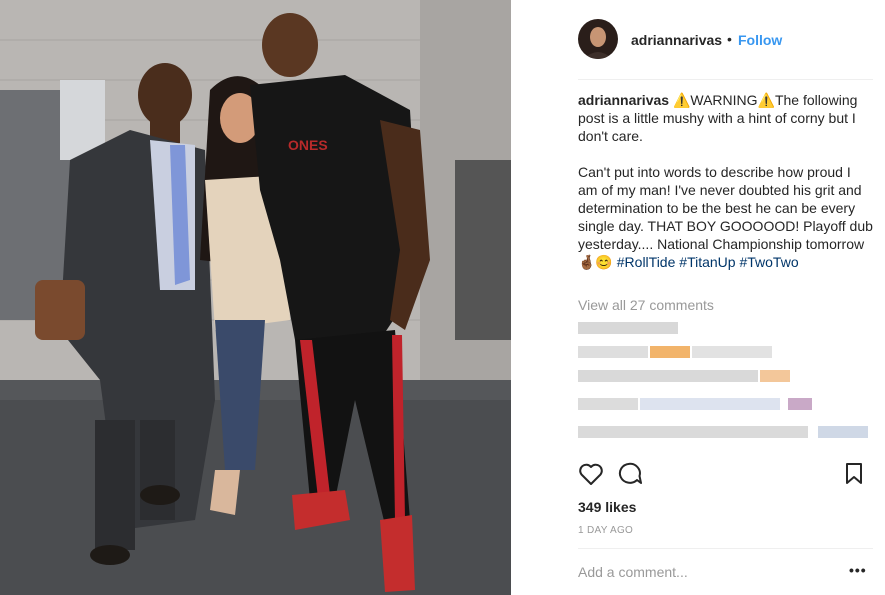 The image size is (885, 595). Describe the element at coordinates (308, 145) in the screenshot. I see `svg-text: ONES` at that location.